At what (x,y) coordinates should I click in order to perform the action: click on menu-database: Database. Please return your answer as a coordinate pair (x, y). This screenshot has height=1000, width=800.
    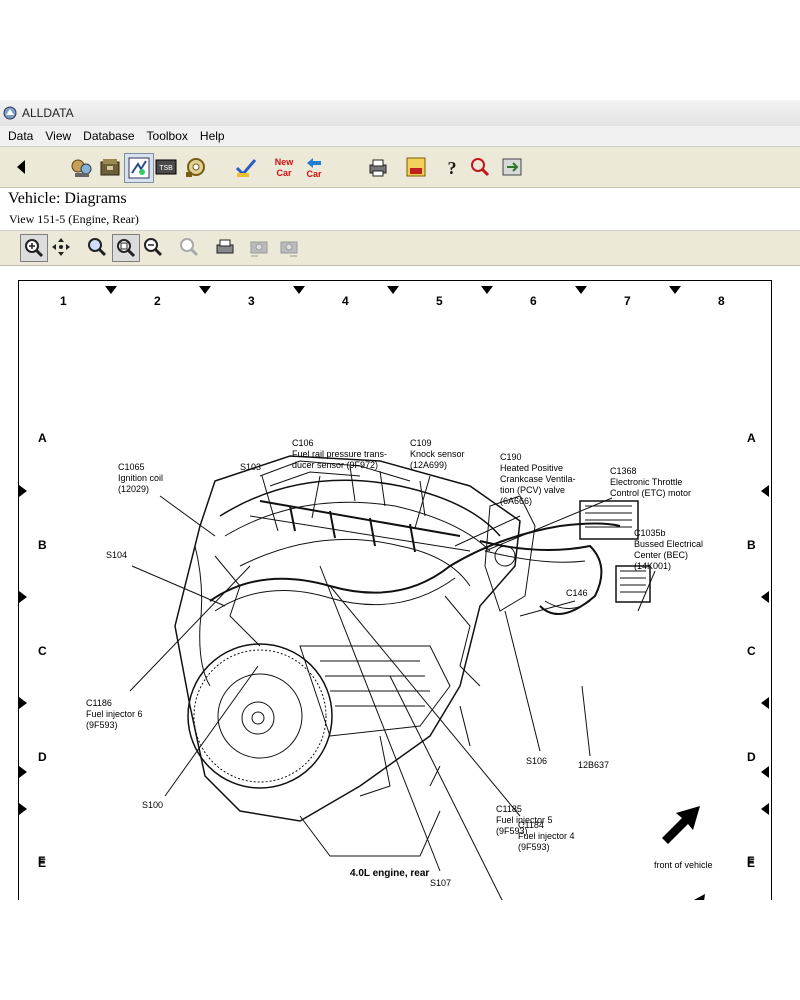
    Looking at the image, I should click on (108, 136).